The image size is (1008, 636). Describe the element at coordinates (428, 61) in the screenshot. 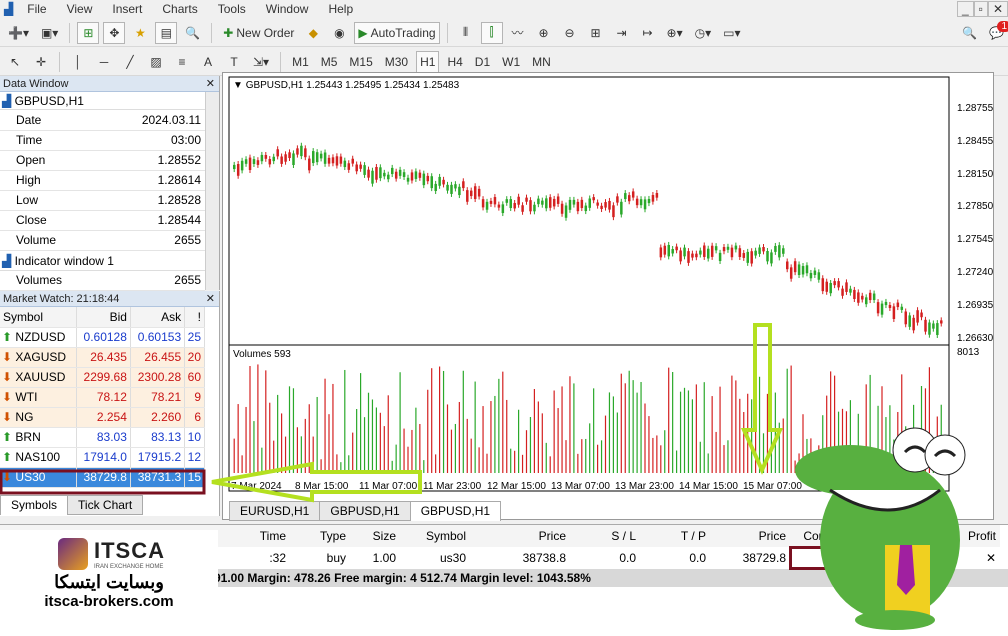

I see `timeframe-h1: H1` at that location.